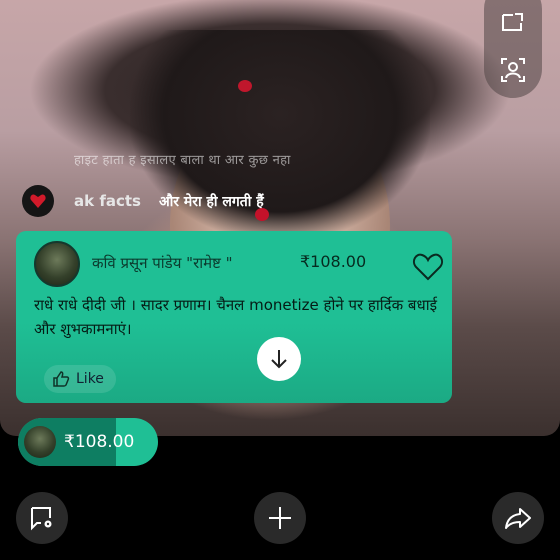 The image size is (560, 560). Describe the element at coordinates (99, 442) in the screenshot. I see `ticker-amount: ₹108.00` at that location.